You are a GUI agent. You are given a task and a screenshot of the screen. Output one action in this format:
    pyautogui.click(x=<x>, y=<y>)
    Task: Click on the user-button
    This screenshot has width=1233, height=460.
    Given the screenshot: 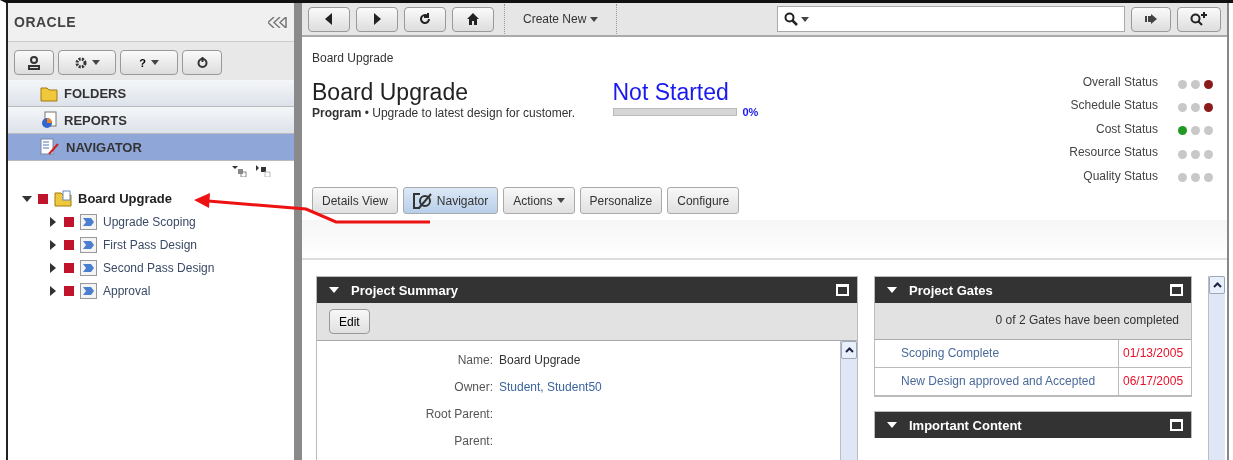 What is the action you would take?
    pyautogui.click(x=34, y=62)
    